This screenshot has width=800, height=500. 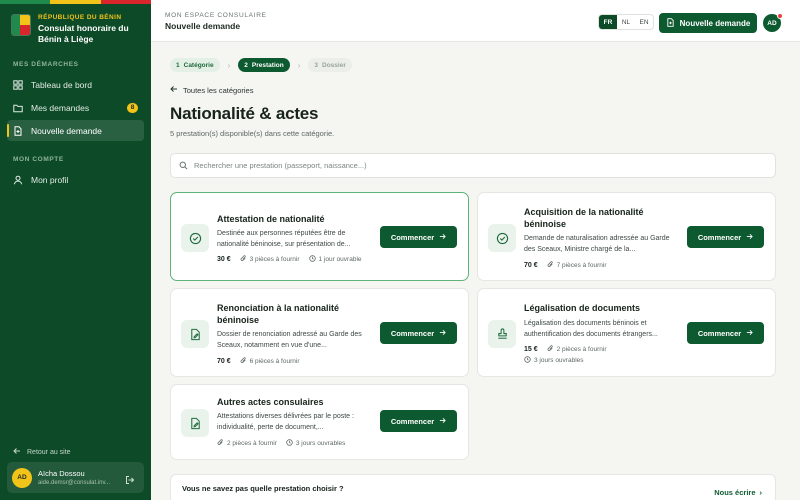 I want to click on card-meta: 70 € 7 pièces à fournir, so click(x=565, y=265).